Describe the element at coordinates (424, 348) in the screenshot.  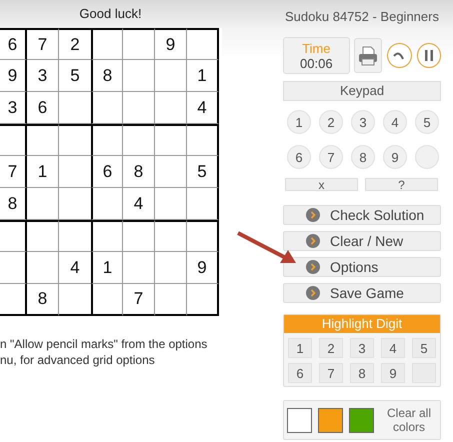
I see `highlight-key: 5` at that location.